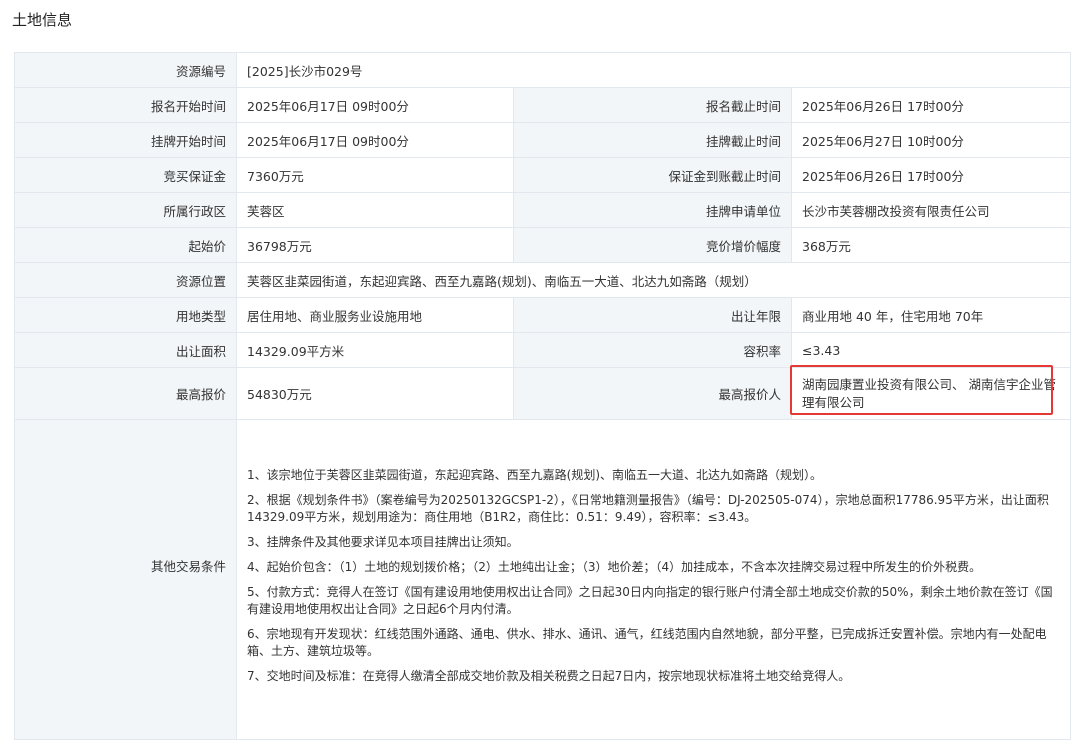  Describe the element at coordinates (42, 20) in the screenshot. I see `page-title: 土地信息` at that location.